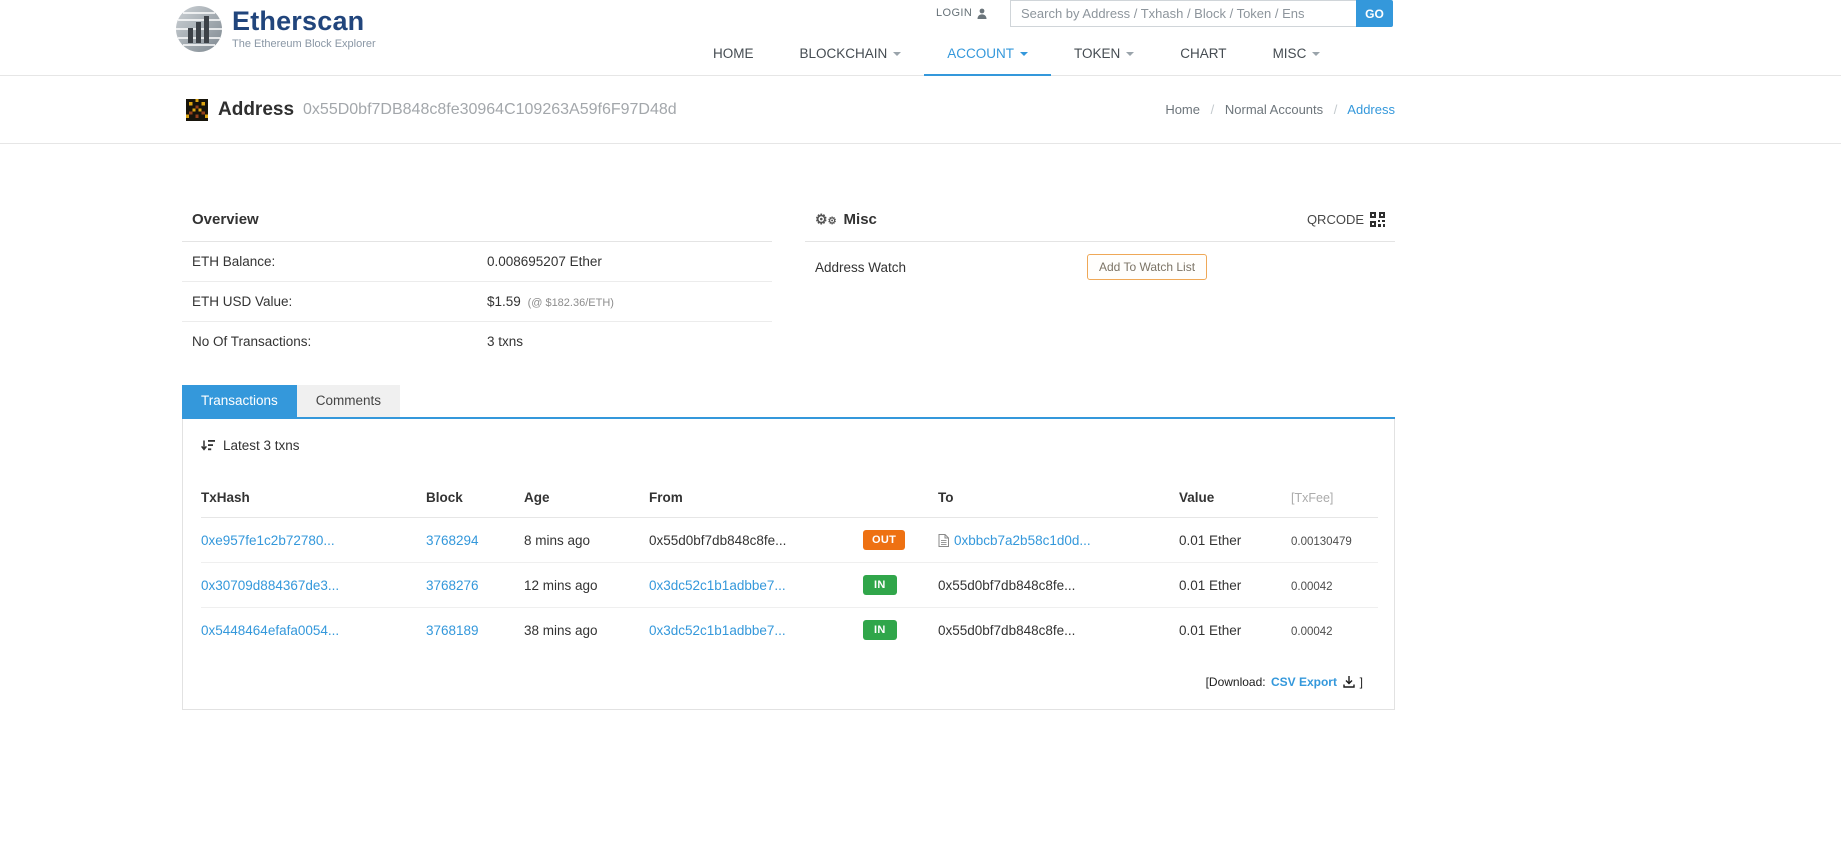 The width and height of the screenshot is (1841, 863). Describe the element at coordinates (452, 540) in the screenshot. I see `block-link: 3768294` at that location.